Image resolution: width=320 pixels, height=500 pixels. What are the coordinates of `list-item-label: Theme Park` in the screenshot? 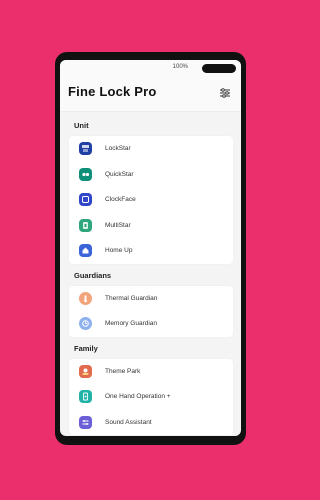 It's located at (123, 371).